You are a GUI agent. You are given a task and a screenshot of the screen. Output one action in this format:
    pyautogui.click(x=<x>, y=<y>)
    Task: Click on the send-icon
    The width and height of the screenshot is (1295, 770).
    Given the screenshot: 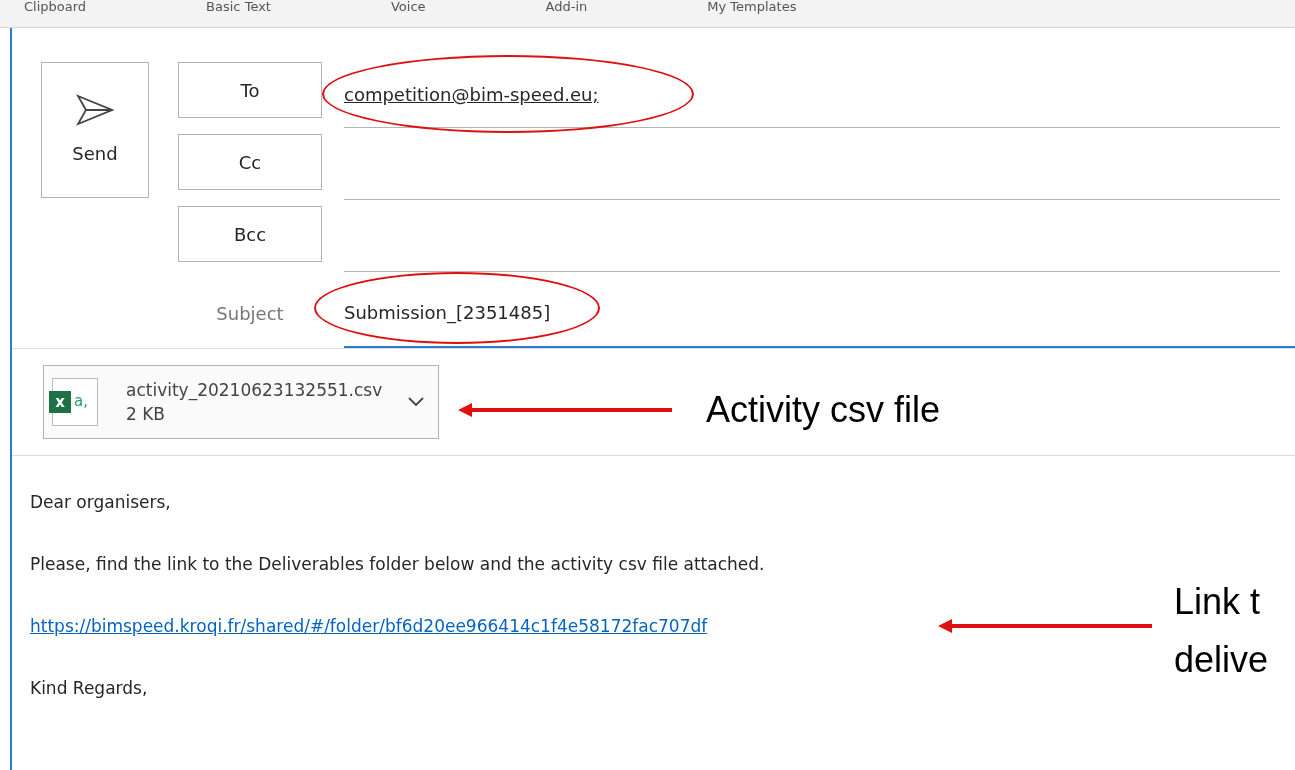 What is the action you would take?
    pyautogui.click(x=95, y=109)
    